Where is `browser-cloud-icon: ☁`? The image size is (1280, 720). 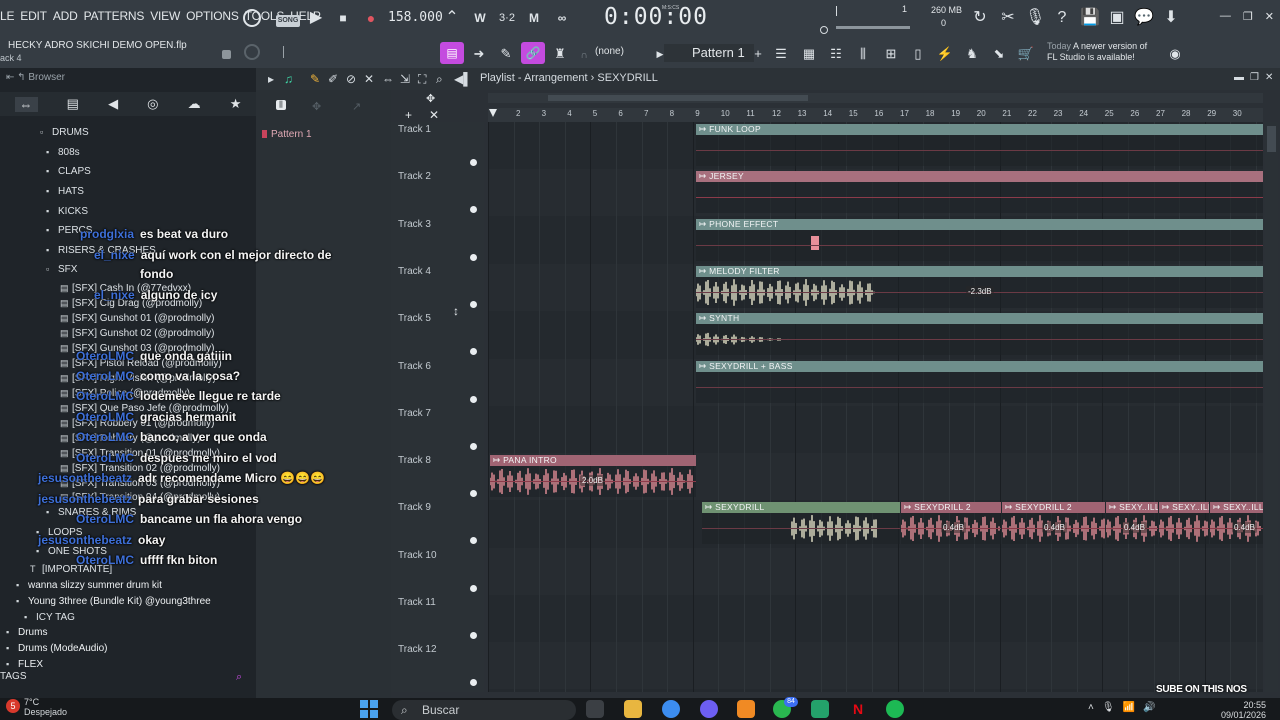 browser-cloud-icon: ☁ is located at coordinates (194, 104).